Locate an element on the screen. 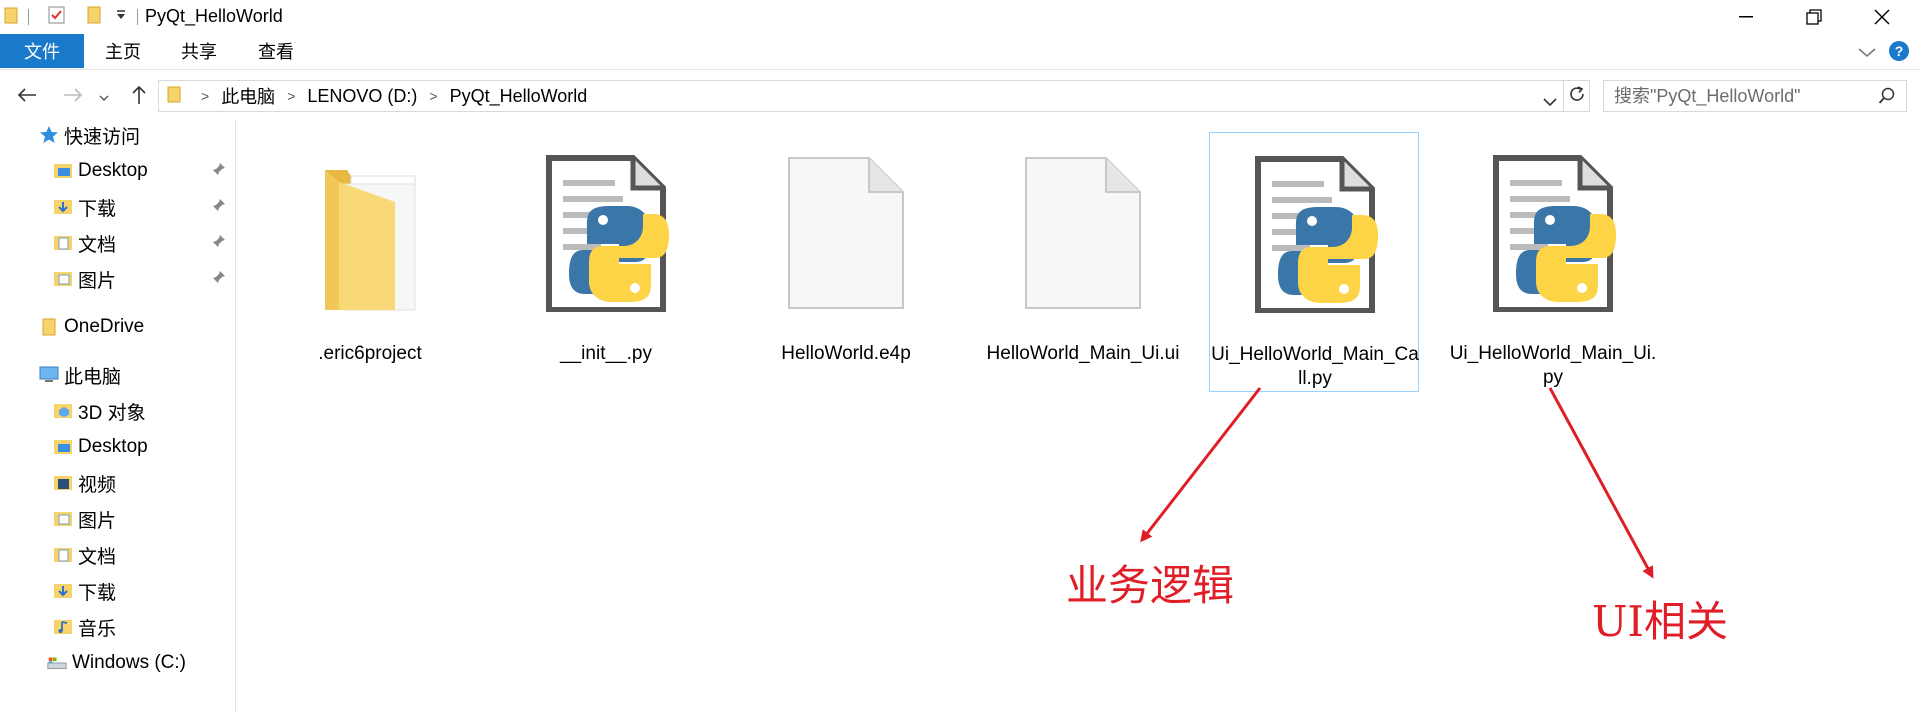 The image size is (1920, 713). title-bar: PyQt_HelloWorld is located at coordinates (960, 17).